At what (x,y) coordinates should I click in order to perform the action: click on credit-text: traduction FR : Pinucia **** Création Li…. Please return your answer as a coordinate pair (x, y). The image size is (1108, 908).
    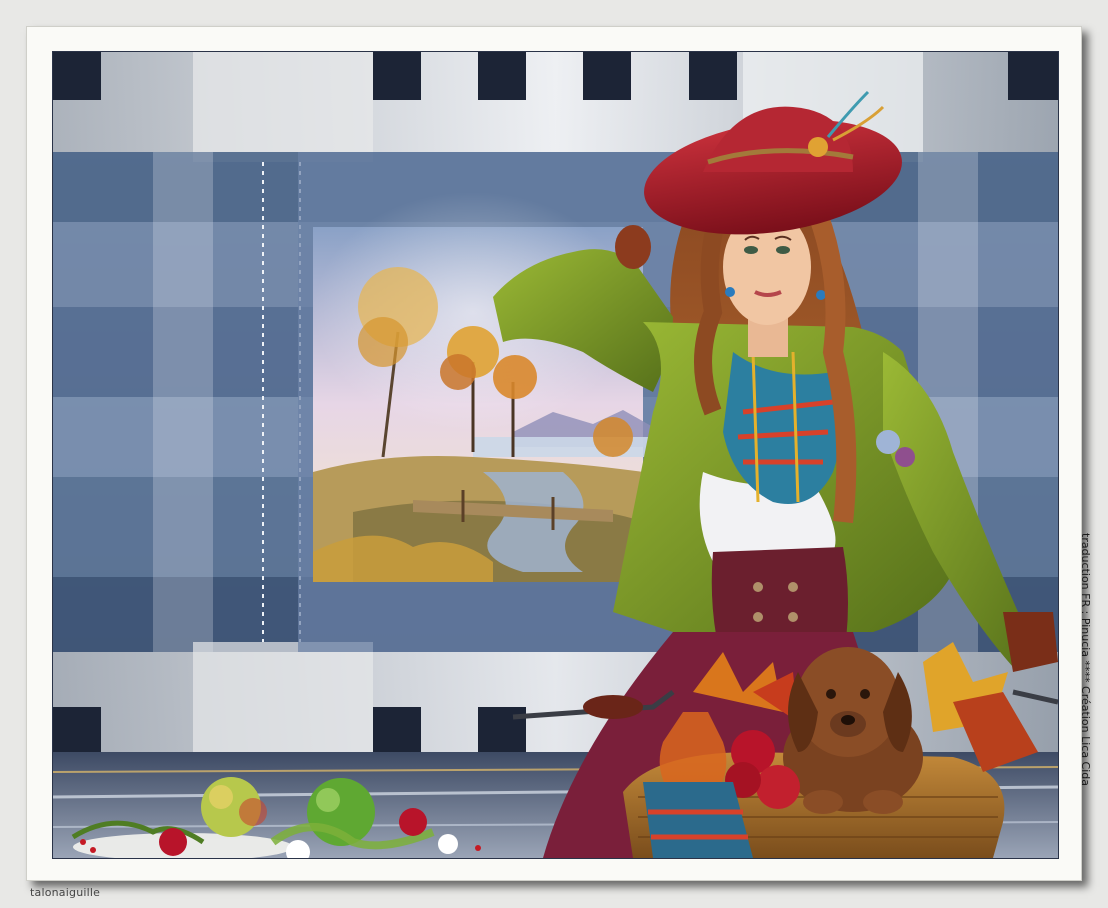
    Looking at the image, I should click on (1085, 660).